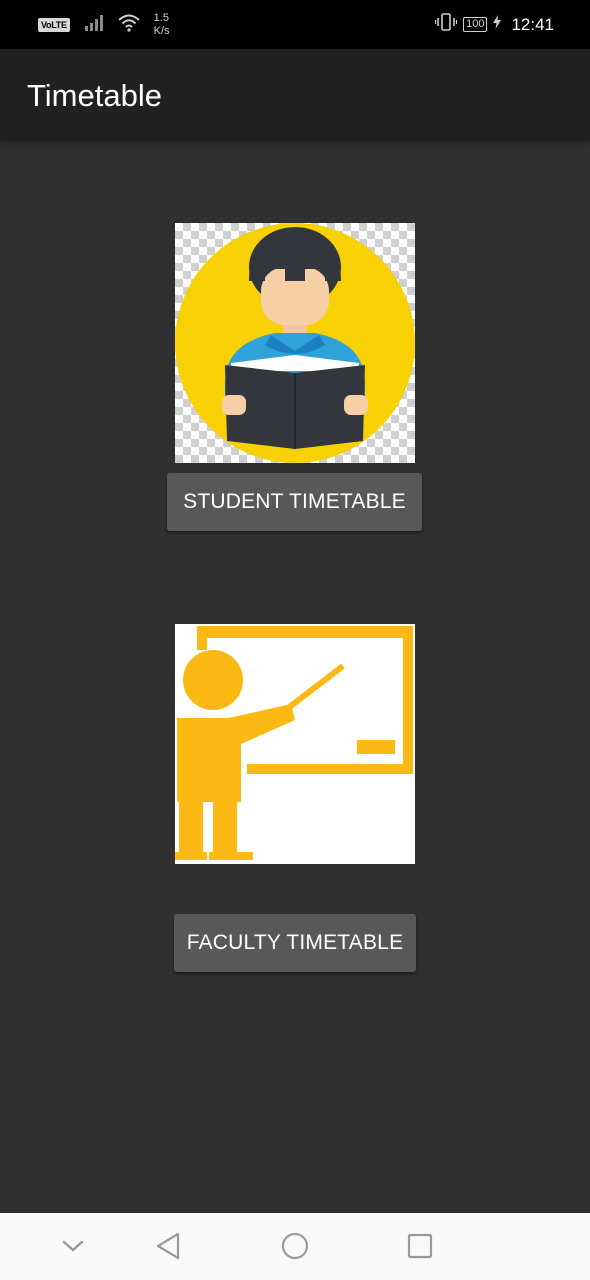 The image size is (590, 1280). Describe the element at coordinates (420, 1248) in the screenshot. I see `recents-icon` at that location.